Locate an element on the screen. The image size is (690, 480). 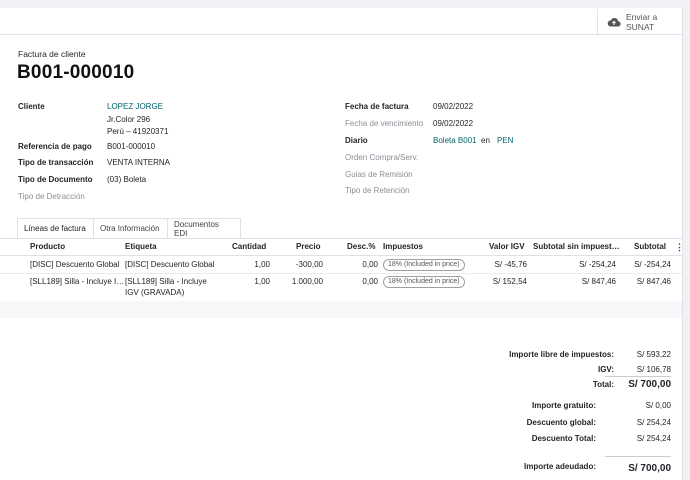
col-header-etiqueta: Etiqueta is located at coordinates (141, 246).